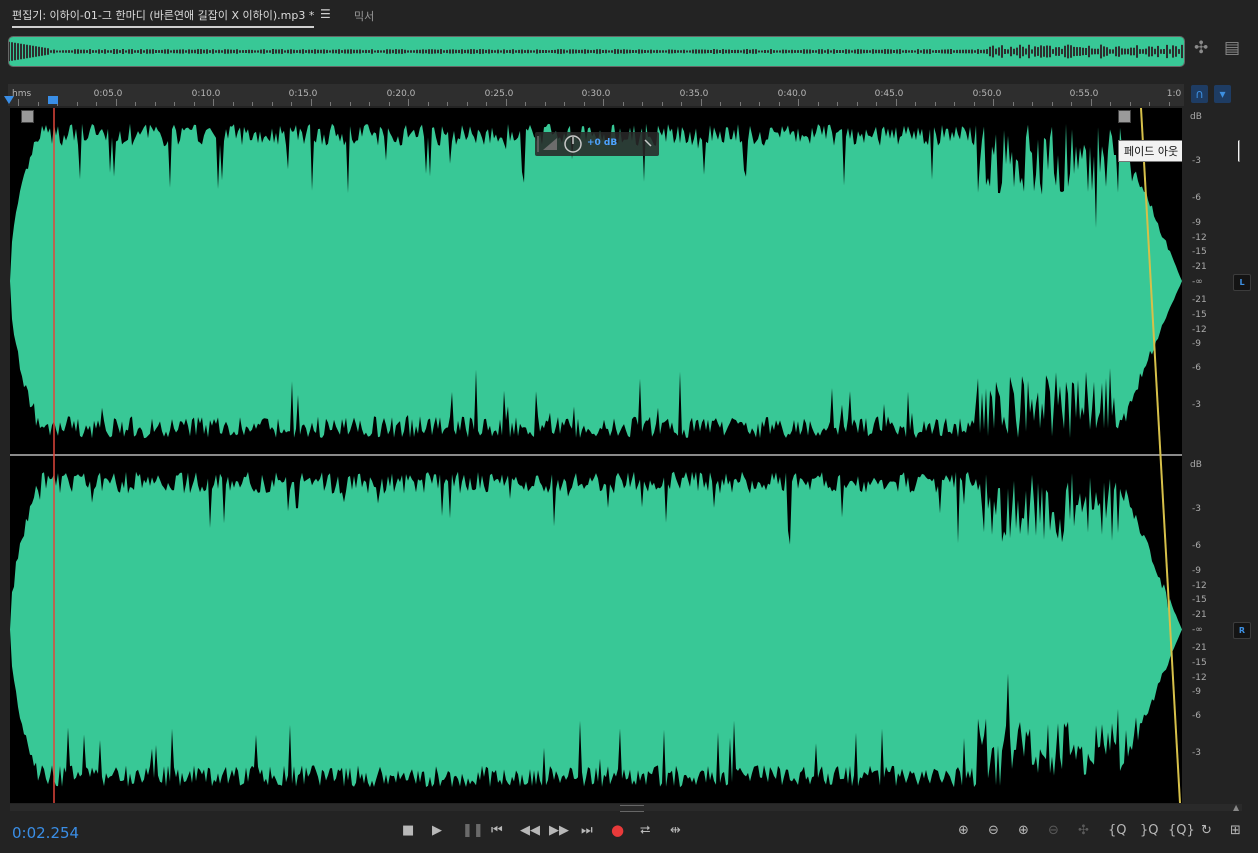 This screenshot has width=1258, height=853. What do you see at coordinates (1222, 94) in the screenshot?
I see `marker-icon: ▾` at bounding box center [1222, 94].